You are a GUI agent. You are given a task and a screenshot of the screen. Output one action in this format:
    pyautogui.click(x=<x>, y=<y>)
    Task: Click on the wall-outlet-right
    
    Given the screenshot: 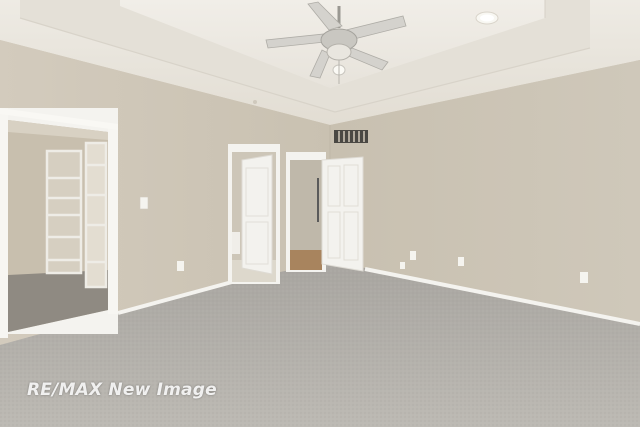 What is the action you would take?
    pyautogui.click(x=461, y=261)
    